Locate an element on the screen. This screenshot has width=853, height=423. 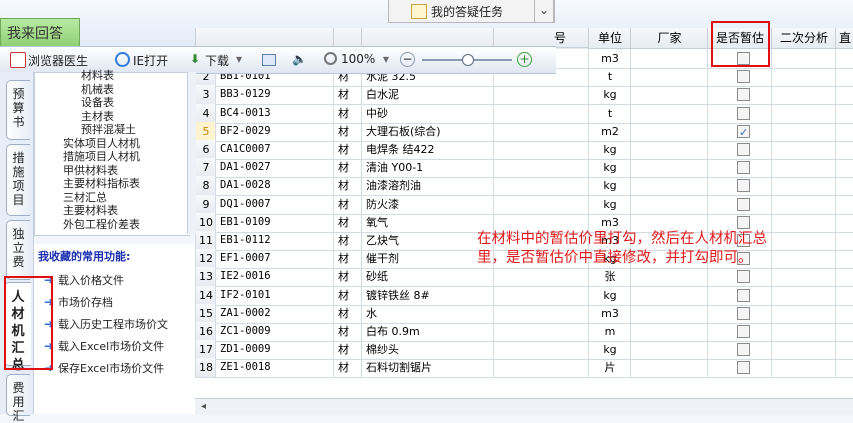
zoom-level: 100% is located at coordinates (358, 59).